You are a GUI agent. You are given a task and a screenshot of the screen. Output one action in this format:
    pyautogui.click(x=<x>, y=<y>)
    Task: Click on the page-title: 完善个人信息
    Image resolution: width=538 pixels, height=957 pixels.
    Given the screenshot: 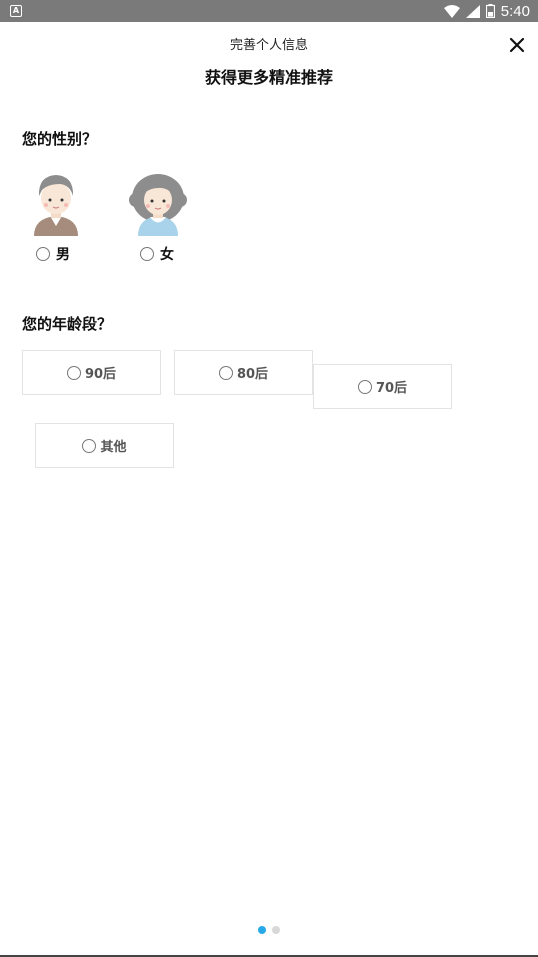 What is the action you would take?
    pyautogui.click(x=268, y=45)
    